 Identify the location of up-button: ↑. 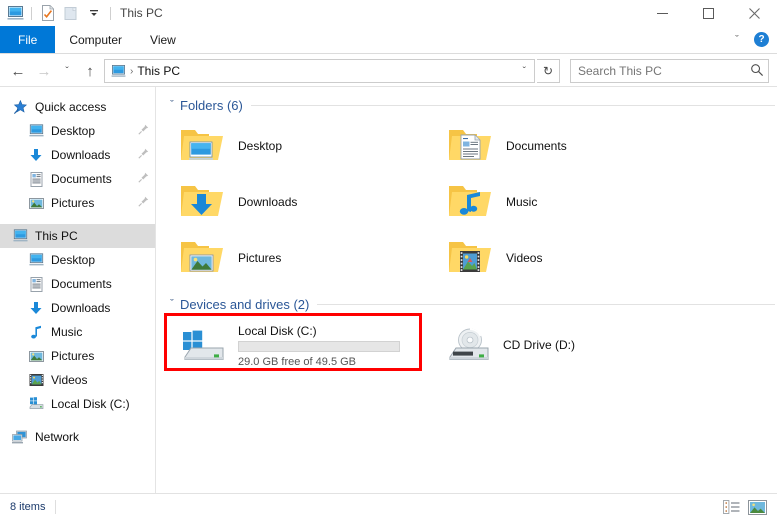
(90, 71).